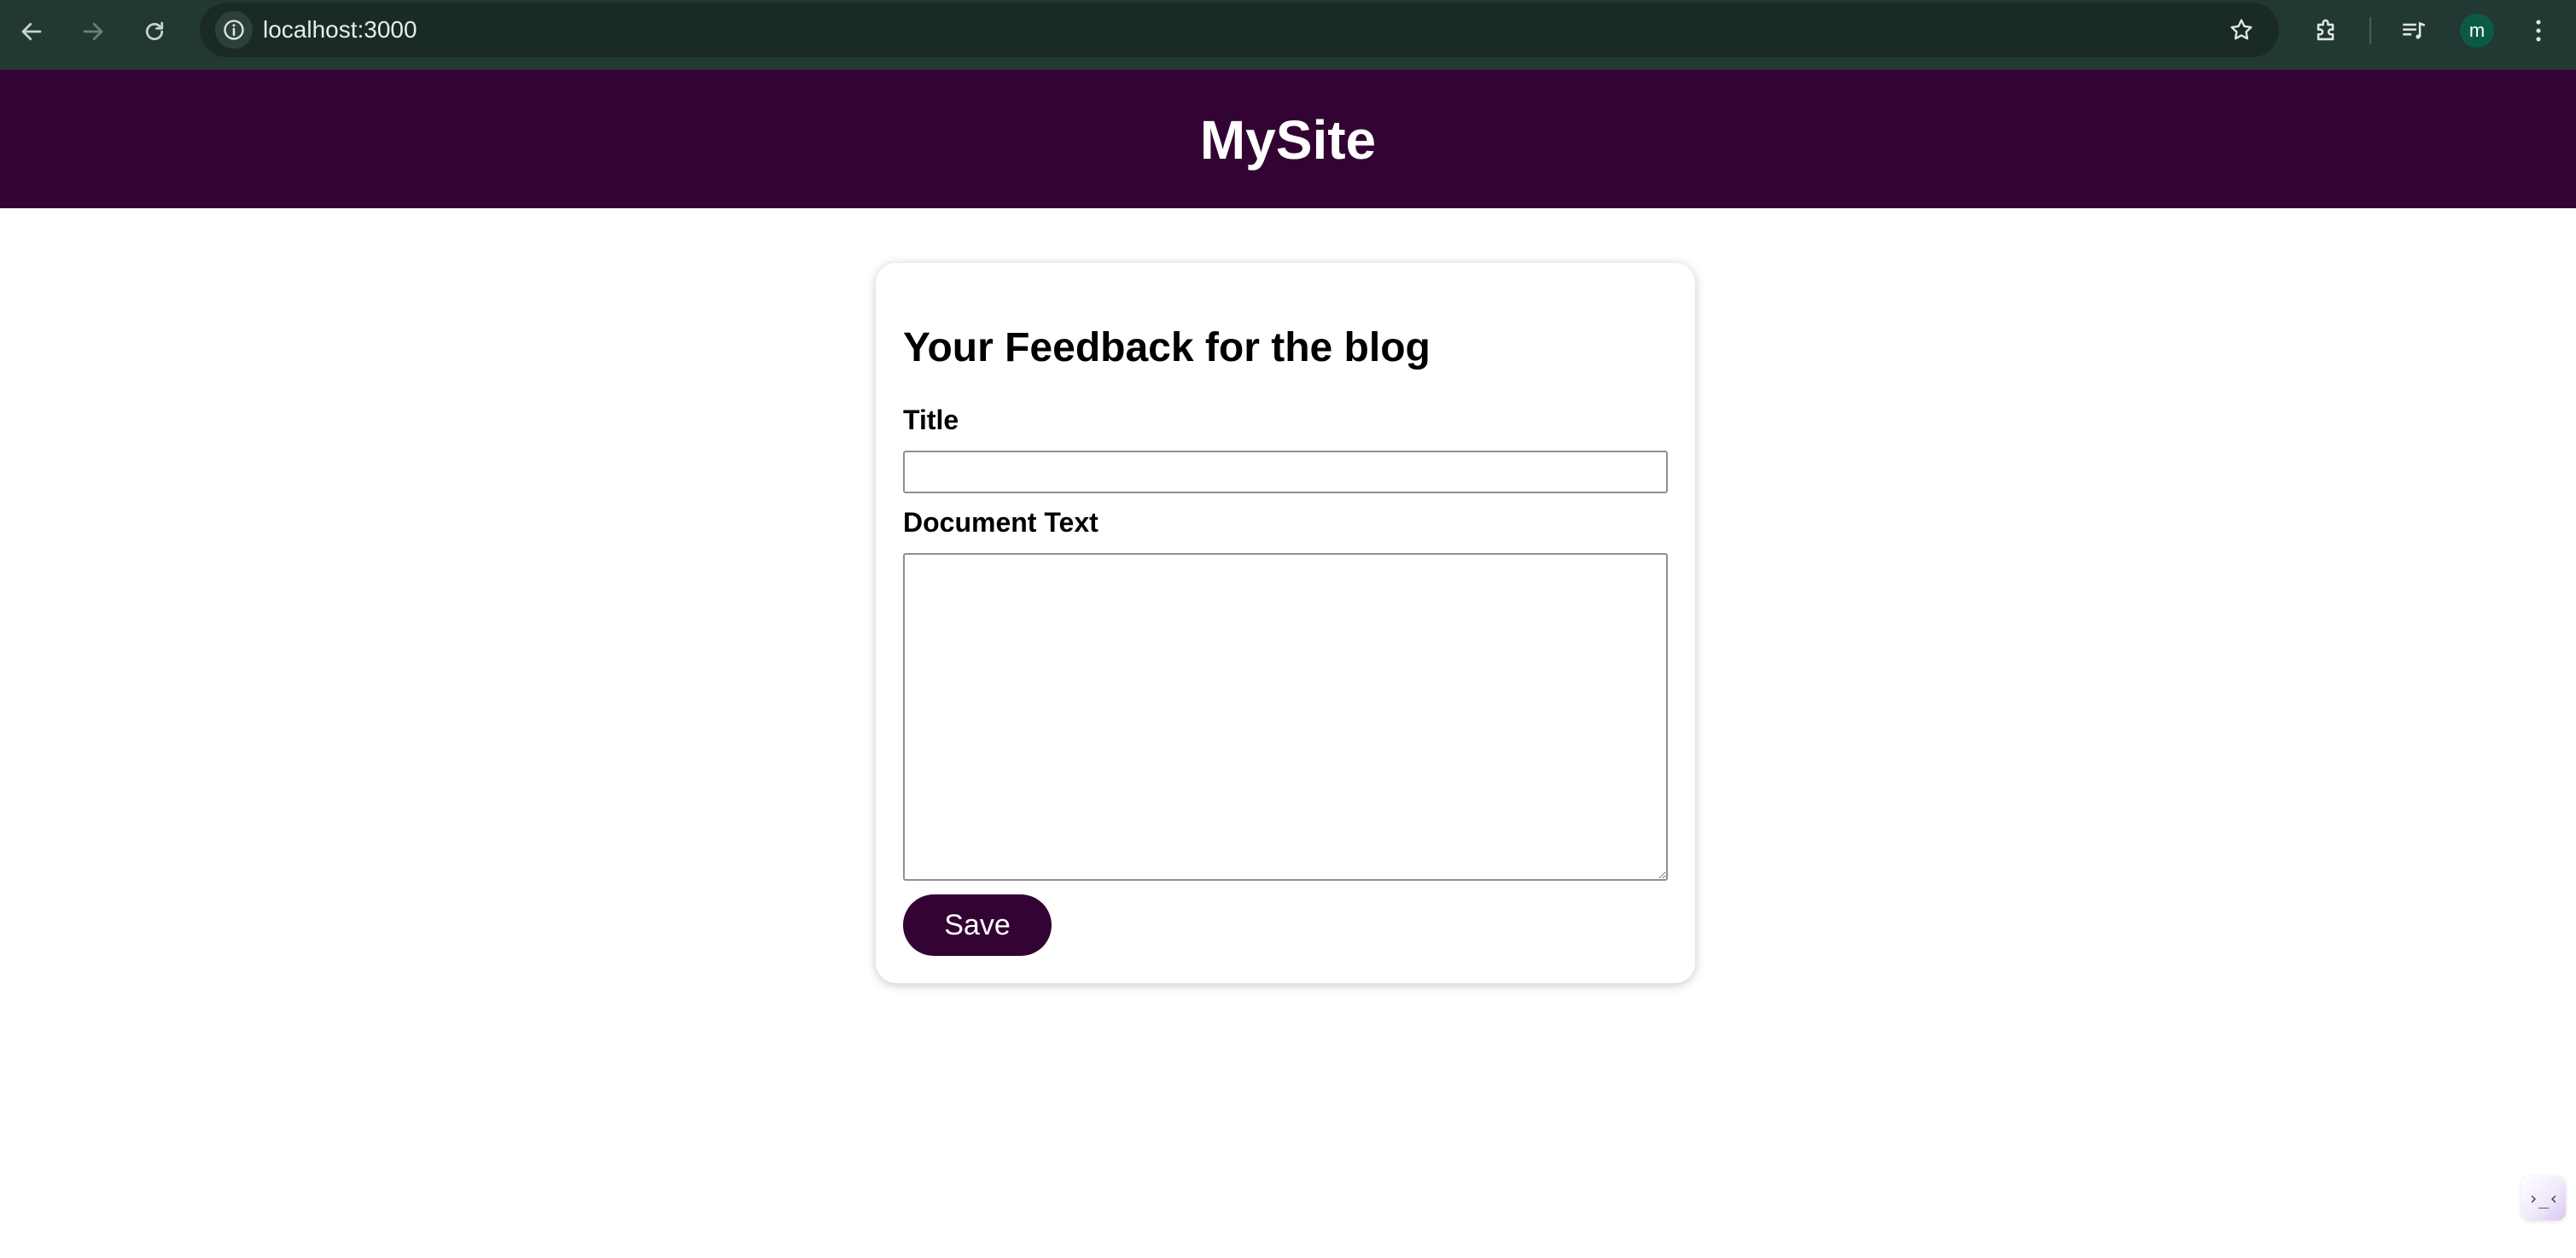  I want to click on document-text-label: Document Text, so click(1001, 522).